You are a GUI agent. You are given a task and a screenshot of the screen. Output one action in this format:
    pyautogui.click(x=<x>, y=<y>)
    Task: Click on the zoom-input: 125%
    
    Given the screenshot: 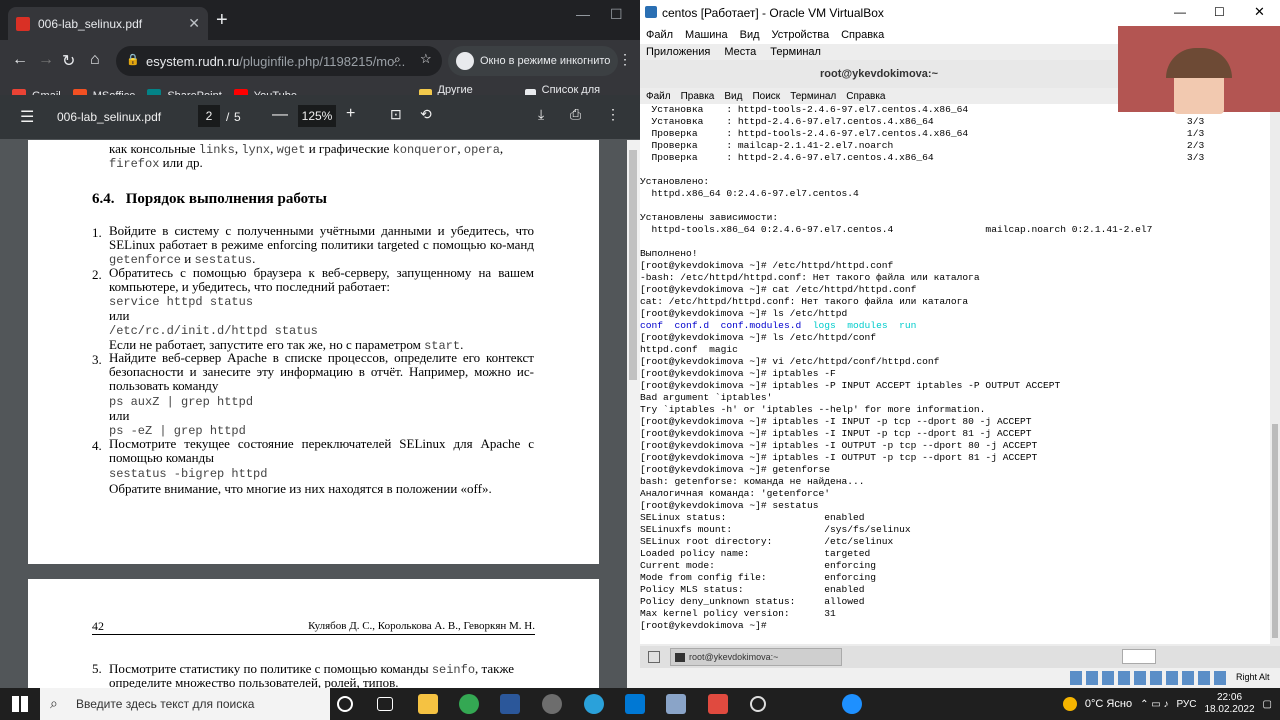 What is the action you would take?
    pyautogui.click(x=317, y=116)
    